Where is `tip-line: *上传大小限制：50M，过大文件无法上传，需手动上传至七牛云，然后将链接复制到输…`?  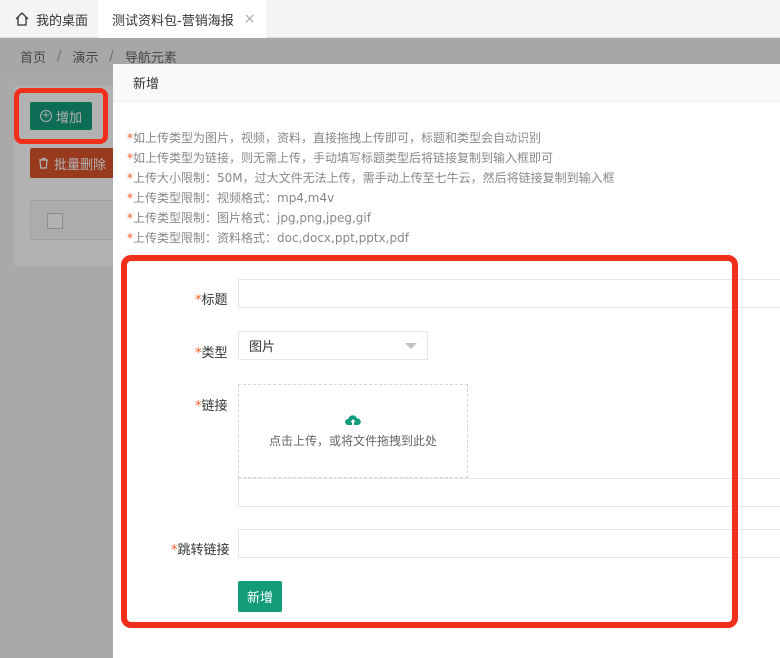
tip-line: *上传大小限制：50M，过大文件无法上传，需手动上传至七牛云，然后将链接复制到输… is located at coordinates (371, 178).